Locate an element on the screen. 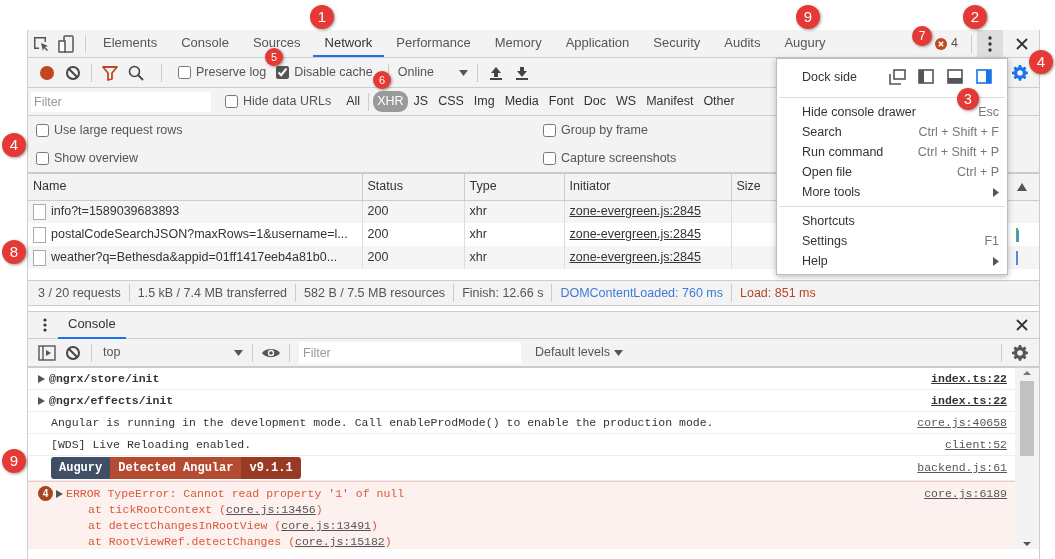 Image resolution: width=1055 pixels, height=559 pixels. type-filter: Img is located at coordinates (484, 101).